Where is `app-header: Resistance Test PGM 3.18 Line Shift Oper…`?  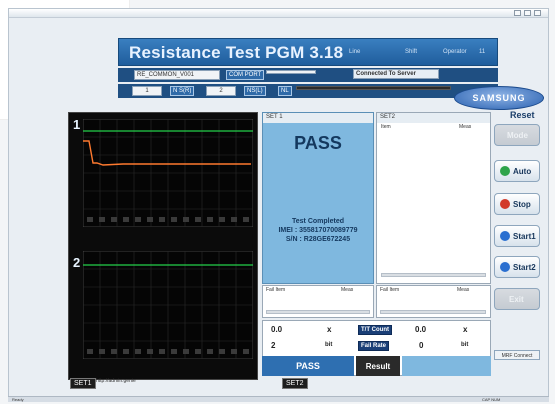
app-header: Resistance Test PGM 3.18 Line Shift Oper… is located at coordinates (308, 52).